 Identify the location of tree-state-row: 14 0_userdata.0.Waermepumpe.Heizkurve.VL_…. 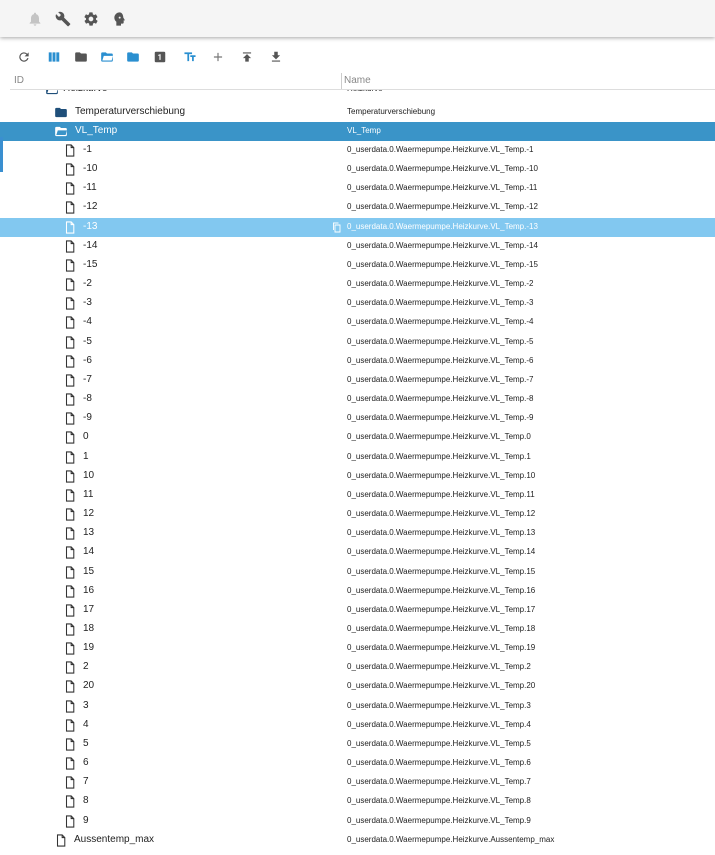
(357, 552).